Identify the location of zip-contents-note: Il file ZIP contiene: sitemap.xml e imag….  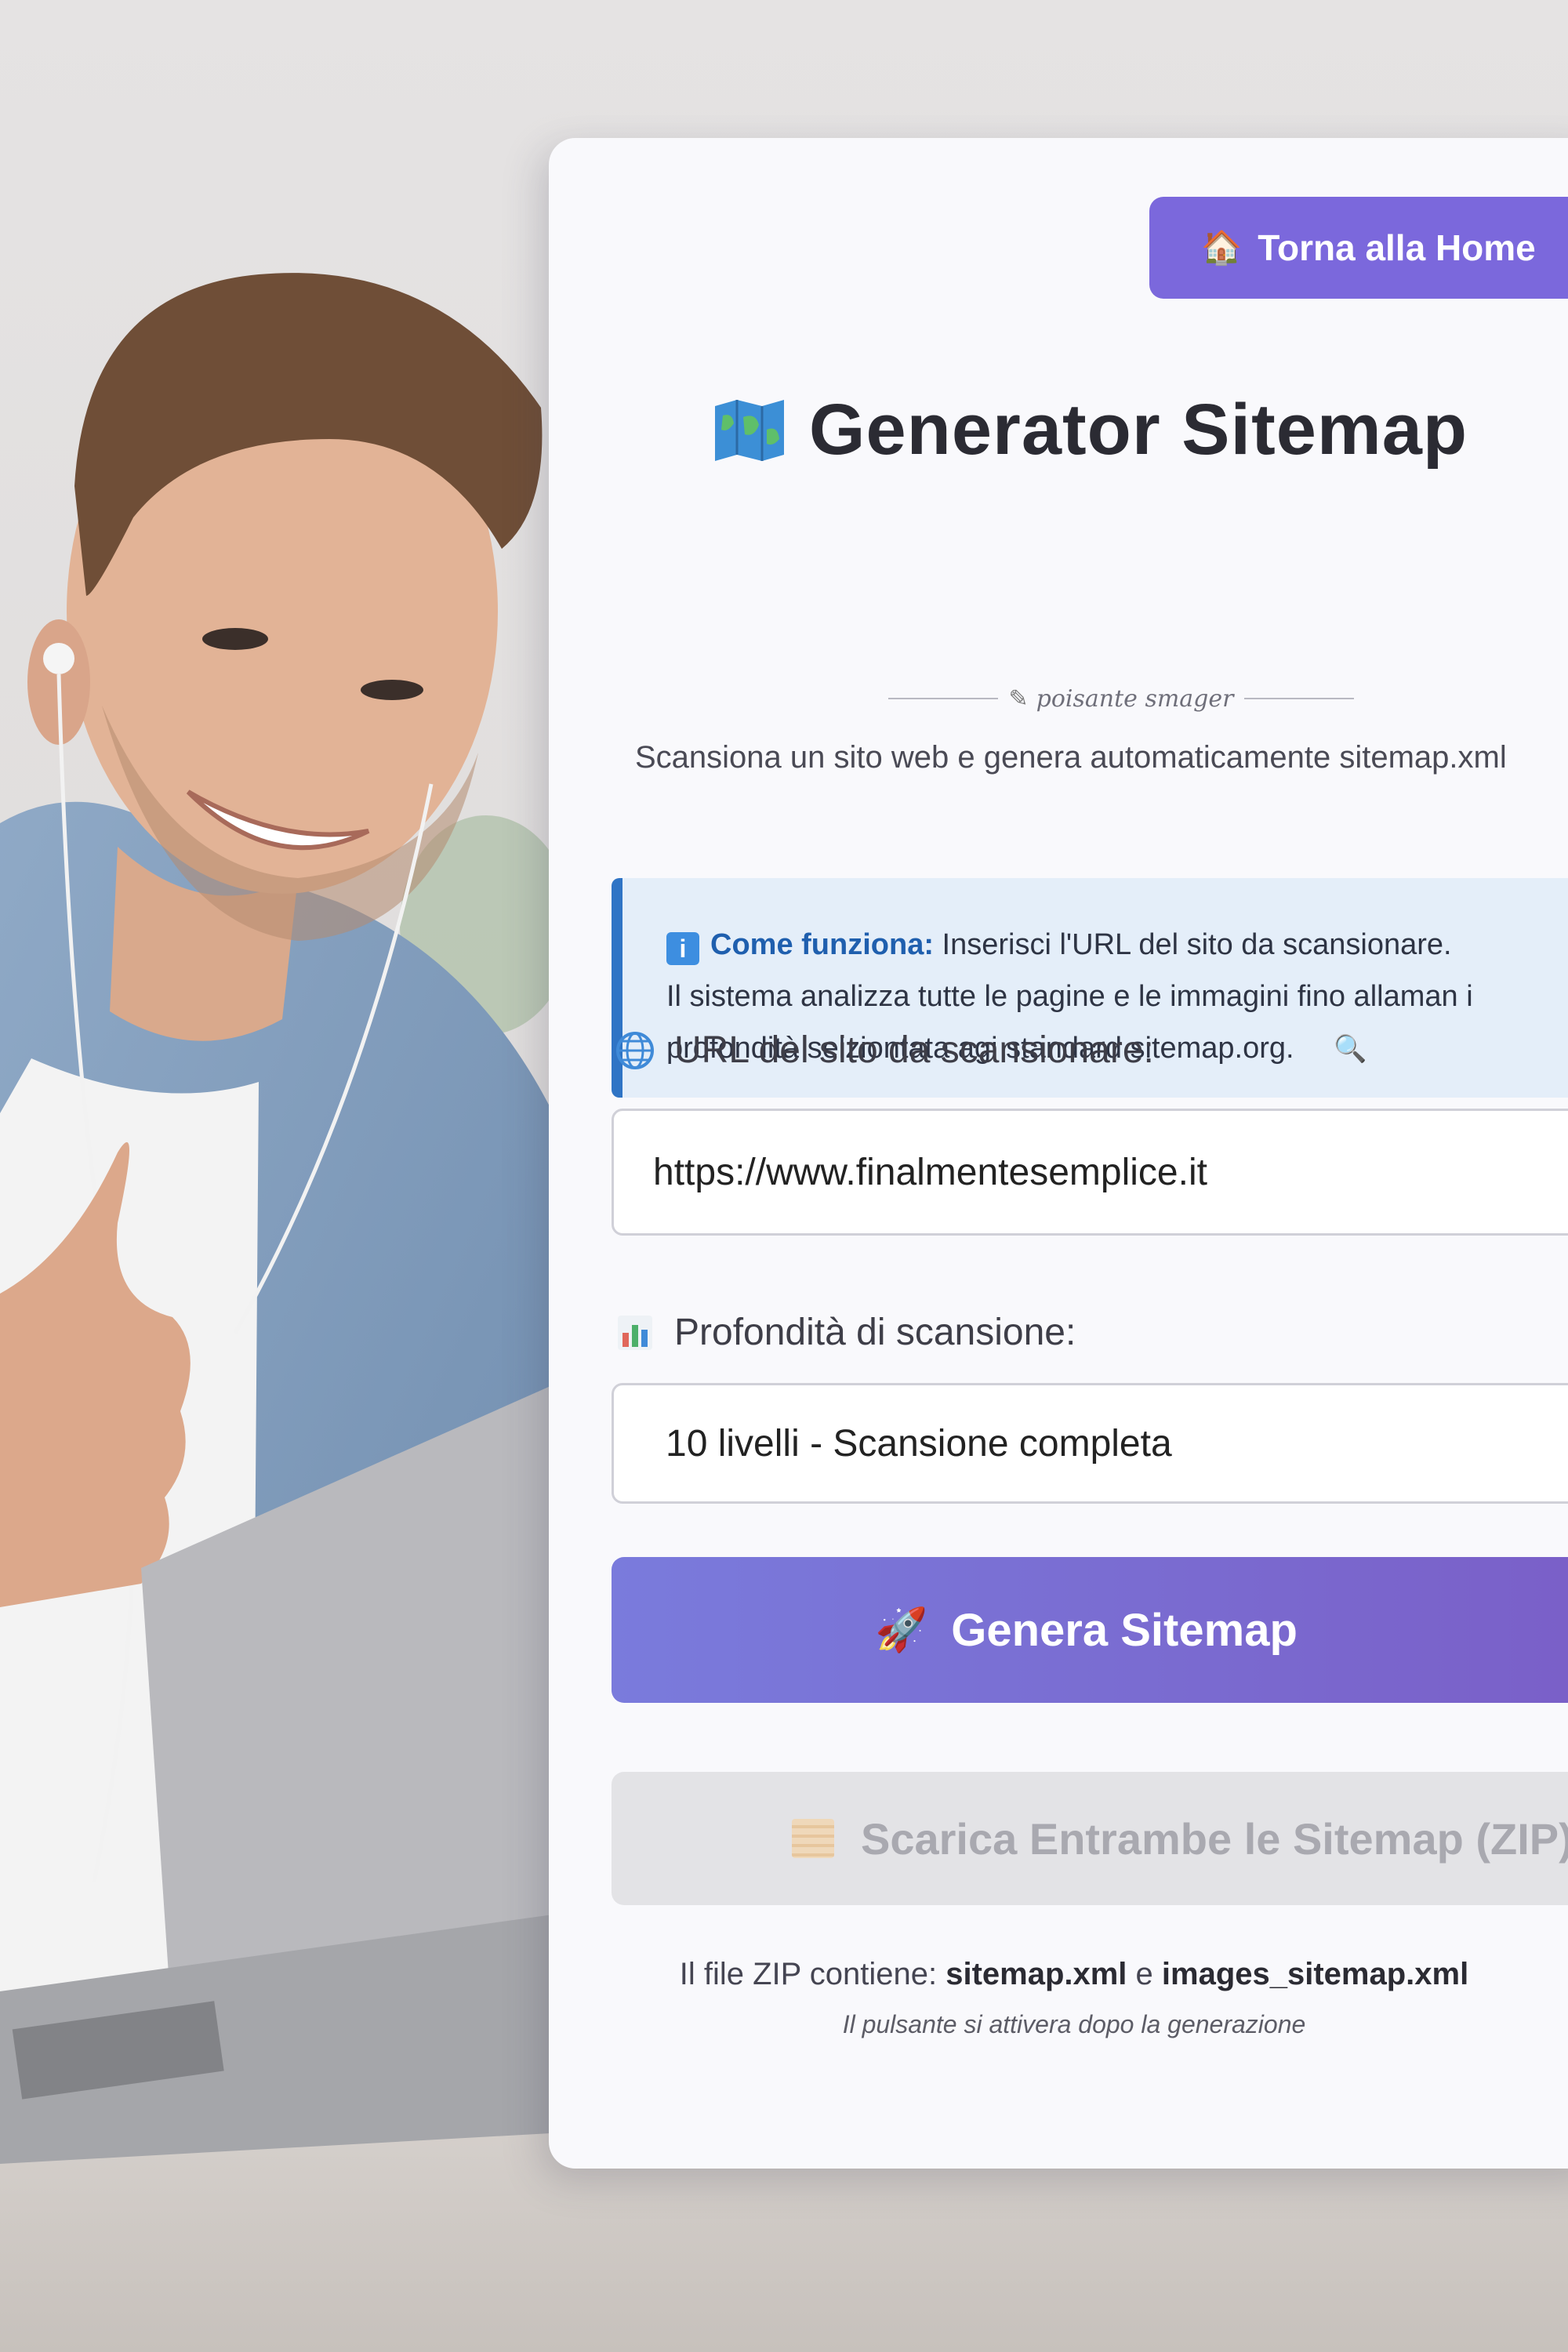
(1058, 1974).